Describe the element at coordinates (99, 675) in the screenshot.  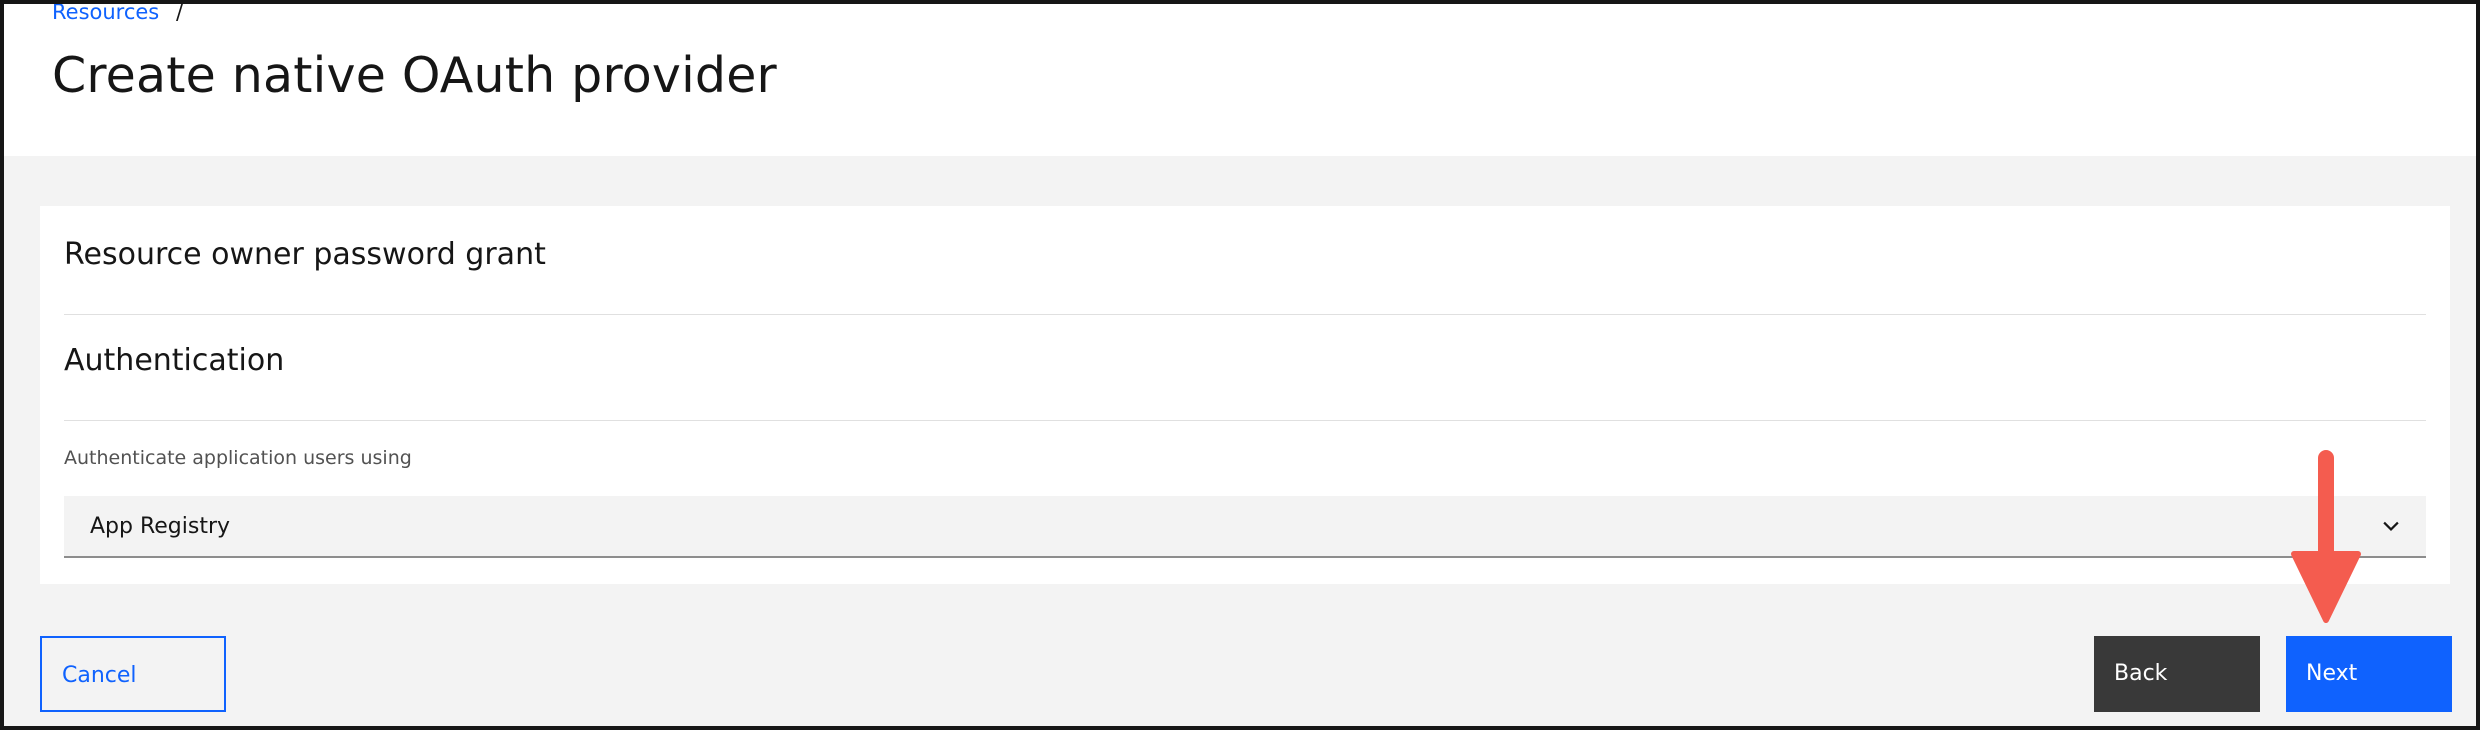
I see `cancel-button-label: Cancel` at that location.